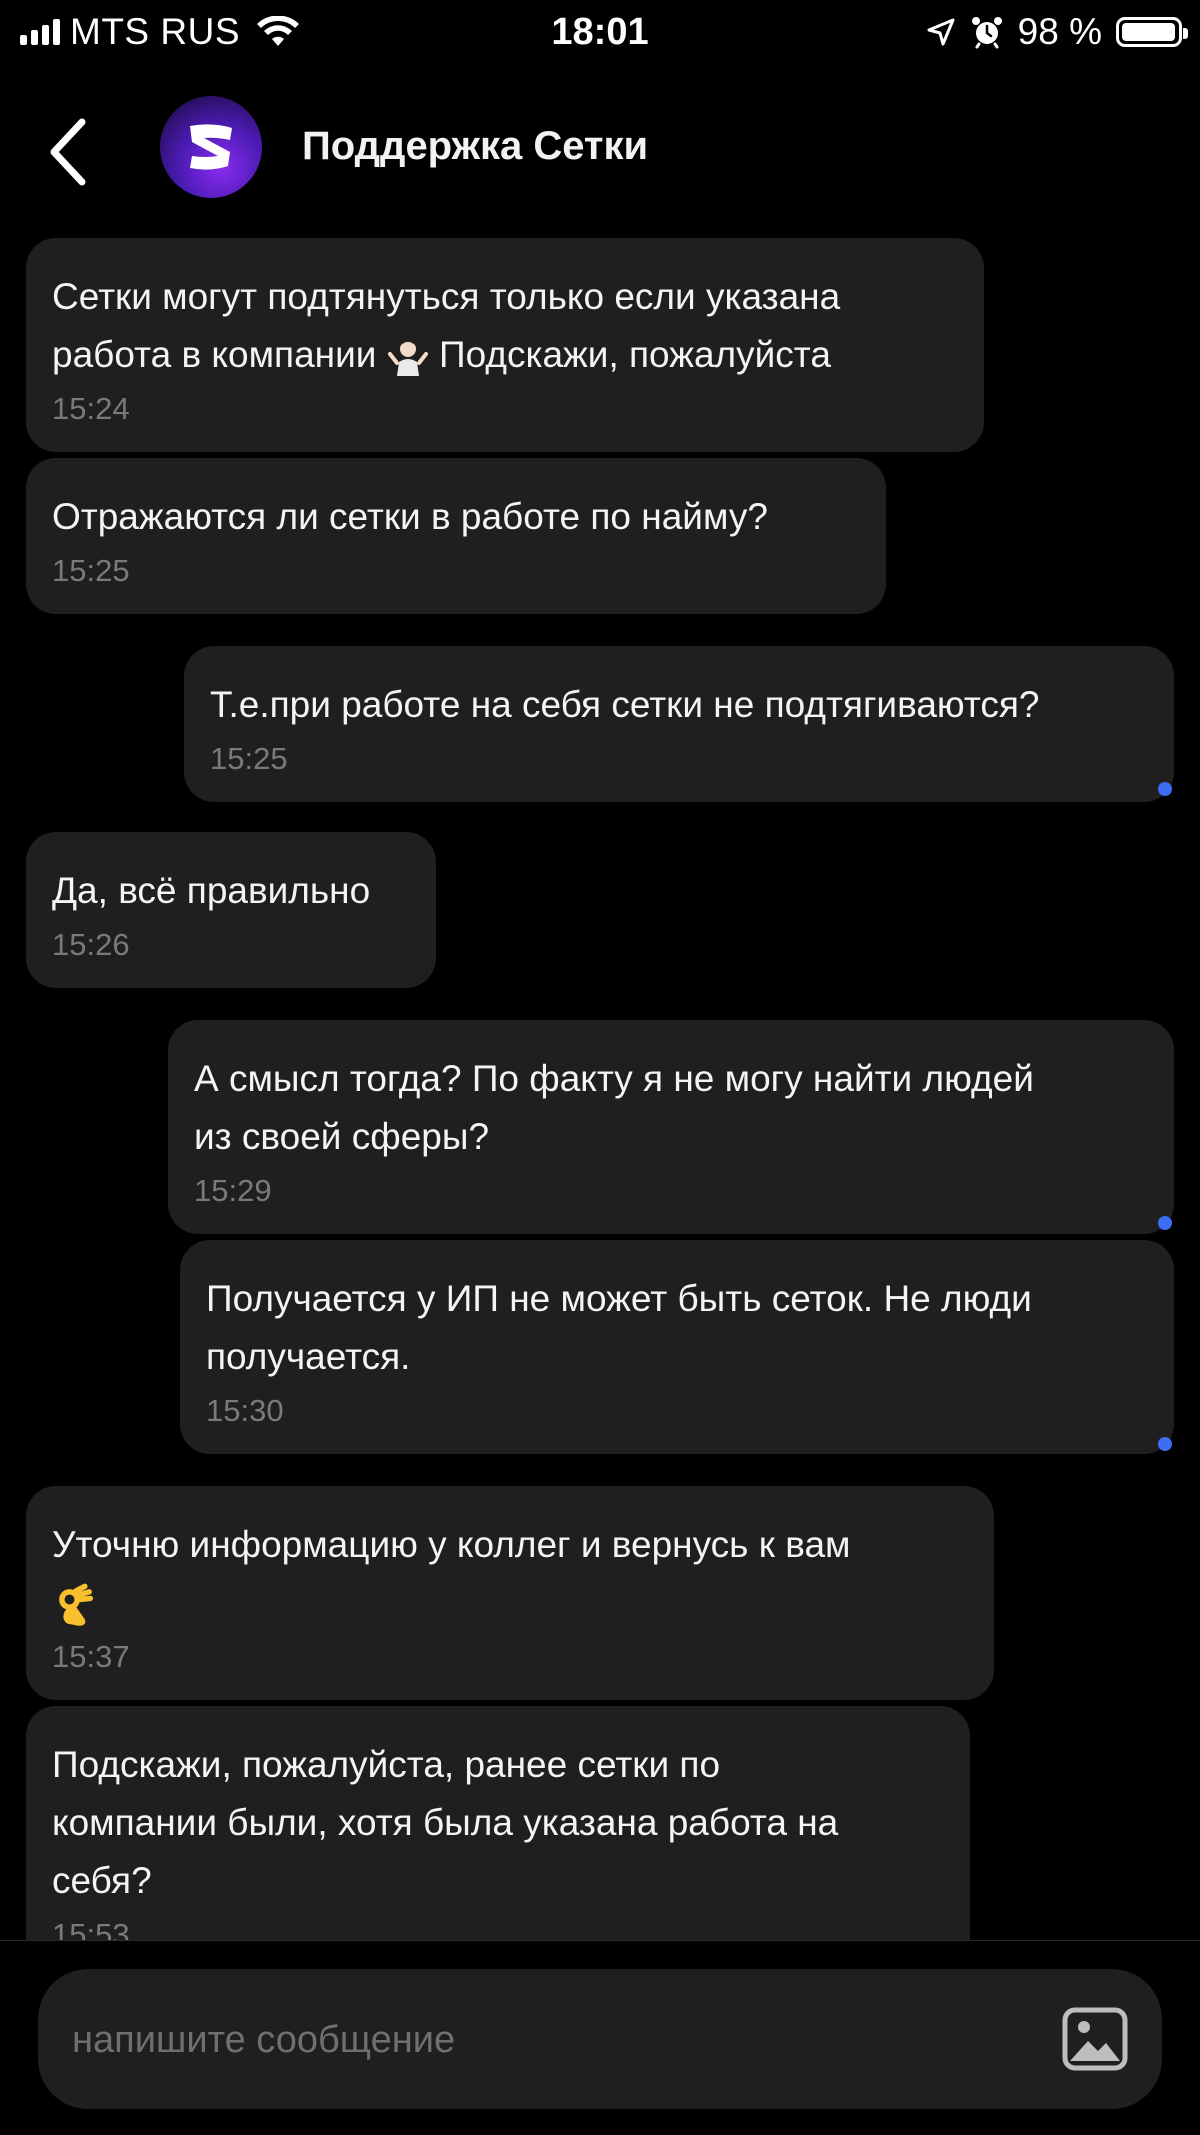 The image size is (1200, 2135). I want to click on message-incoming: Да, всё правильно 15:26, so click(231, 910).